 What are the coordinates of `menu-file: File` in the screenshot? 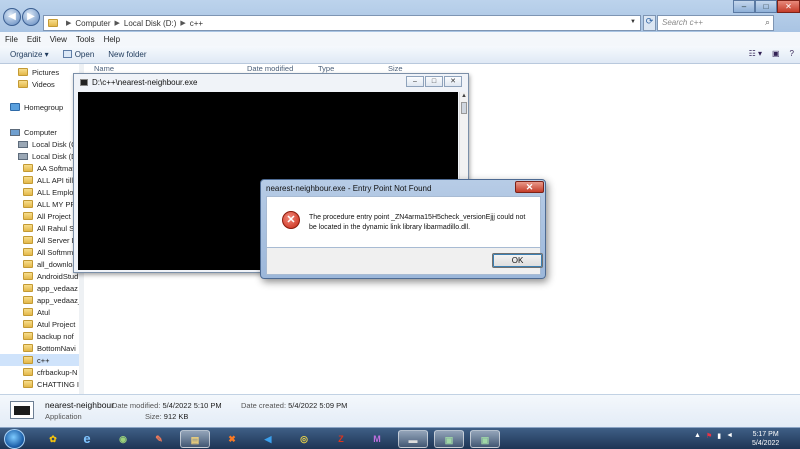 It's located at (11, 39).